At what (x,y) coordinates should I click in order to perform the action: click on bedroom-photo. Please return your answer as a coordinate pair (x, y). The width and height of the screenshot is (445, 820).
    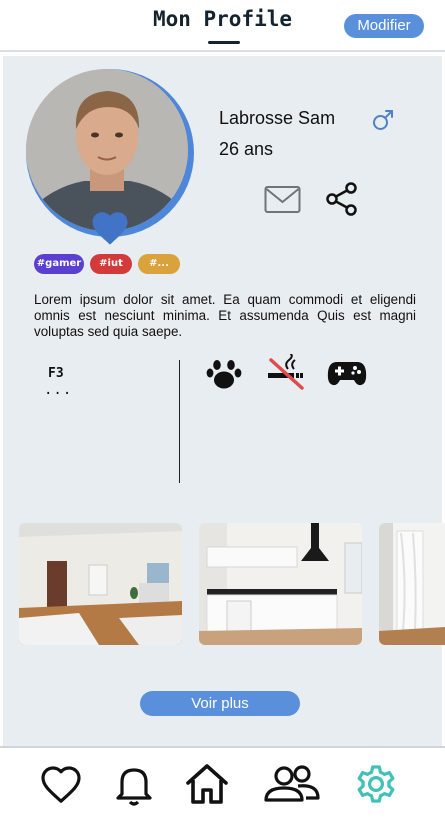
    Looking at the image, I should click on (412, 584).